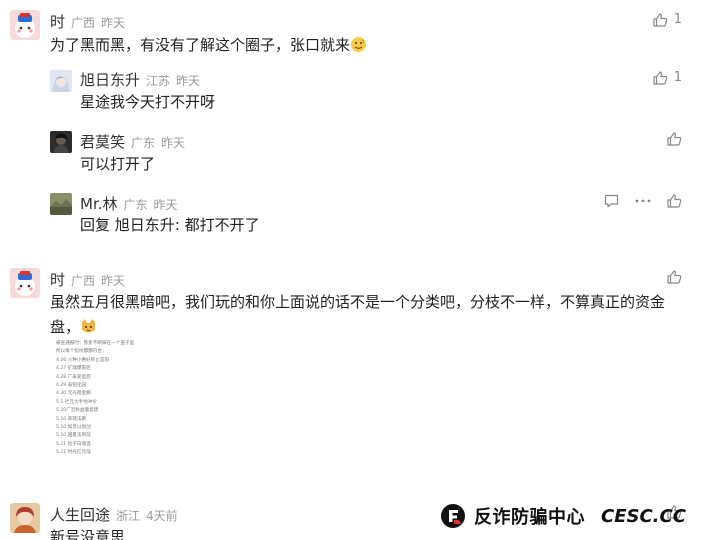  What do you see at coordinates (73, 369) in the screenshot?
I see `image-text-line: 4.27 矿魂爆雷后` at bounding box center [73, 369].